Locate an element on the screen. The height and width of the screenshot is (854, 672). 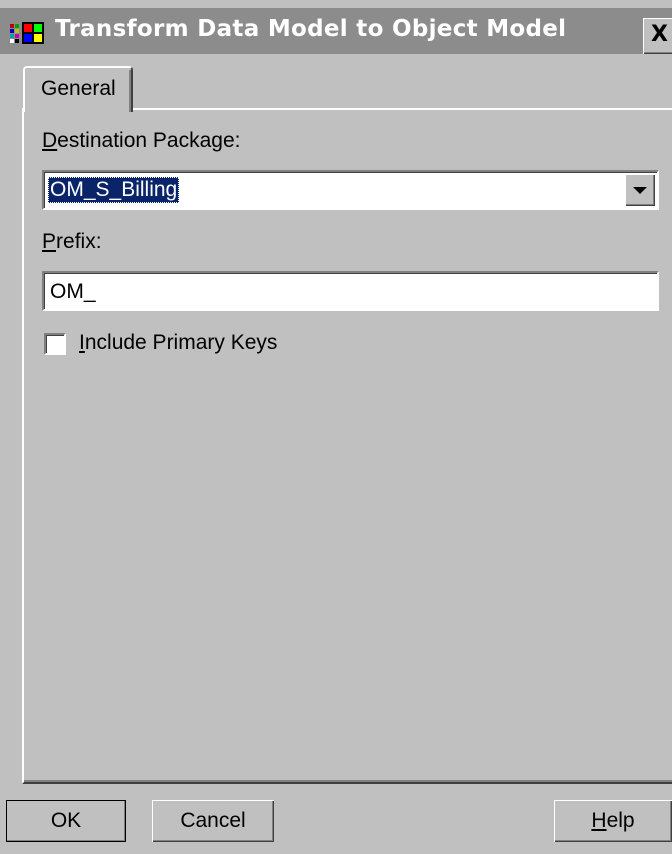
window-title: Transform Data Model to Object Model is located at coordinates (311, 29).